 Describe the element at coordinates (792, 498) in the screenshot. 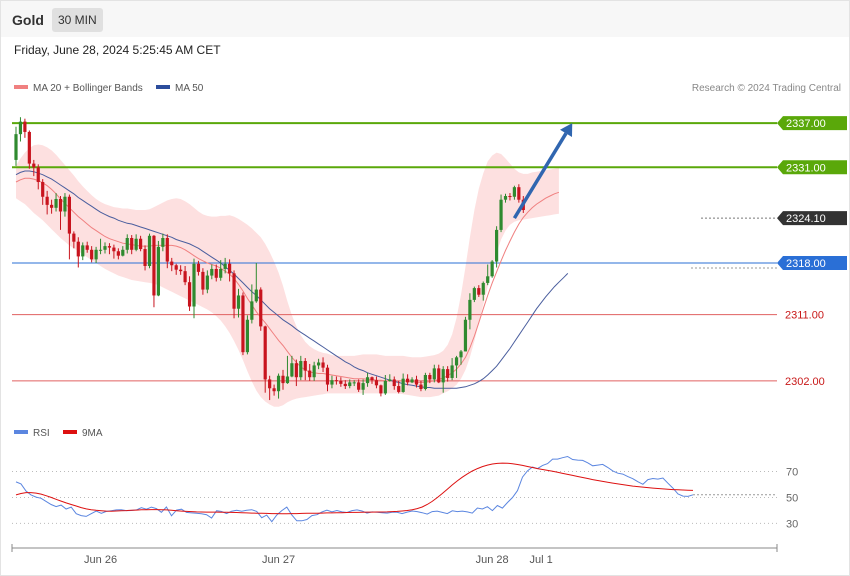

I see `rsi-tick-50: 50` at that location.